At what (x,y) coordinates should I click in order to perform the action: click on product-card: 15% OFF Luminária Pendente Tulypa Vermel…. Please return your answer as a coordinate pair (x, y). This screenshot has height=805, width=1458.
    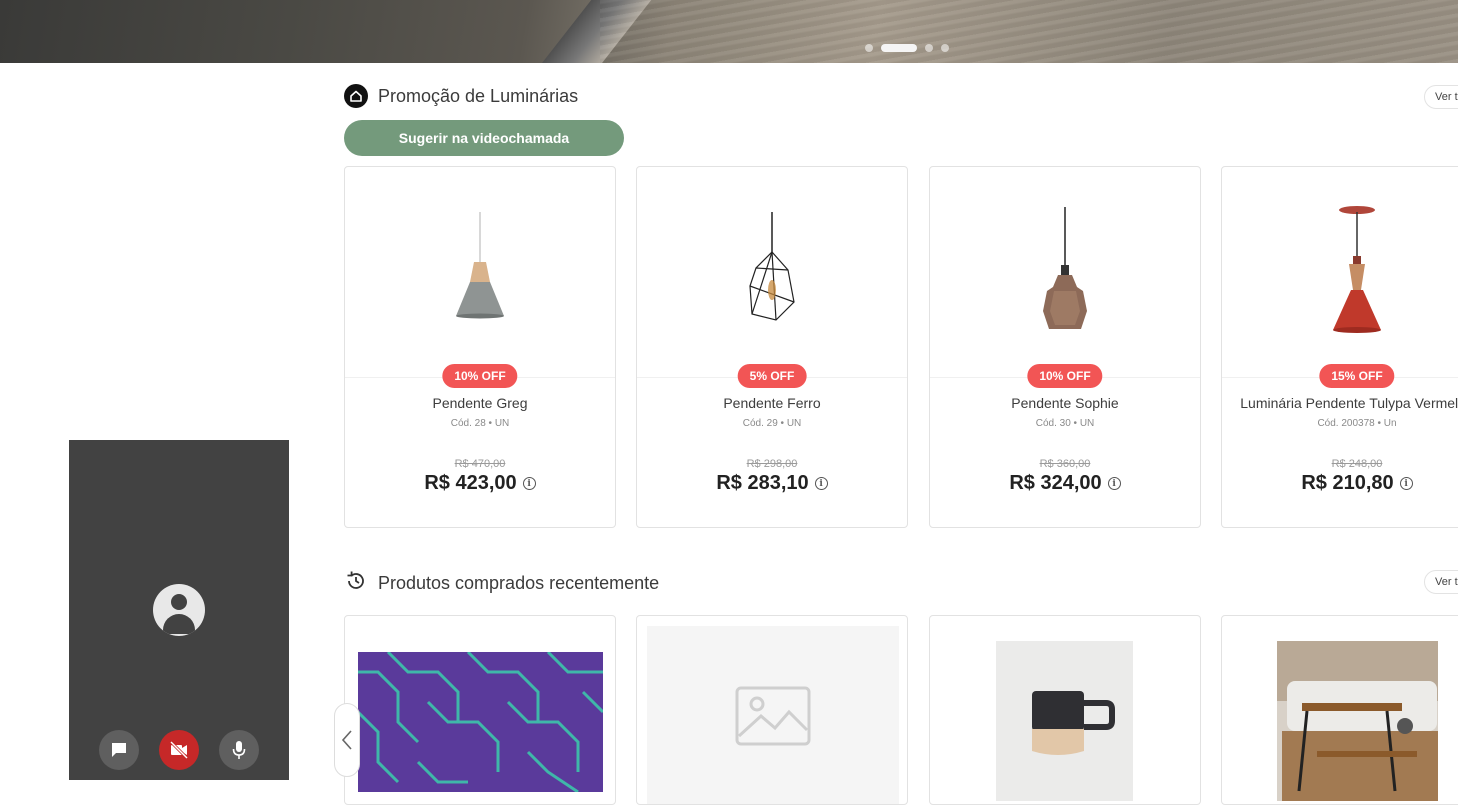
    Looking at the image, I should click on (1339, 347).